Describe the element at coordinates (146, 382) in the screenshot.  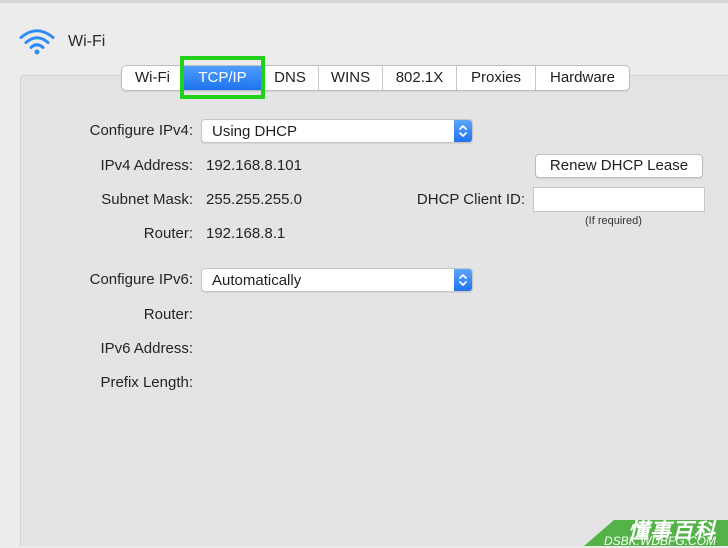
I see `prefix-length-label: Prefix Length:` at that location.